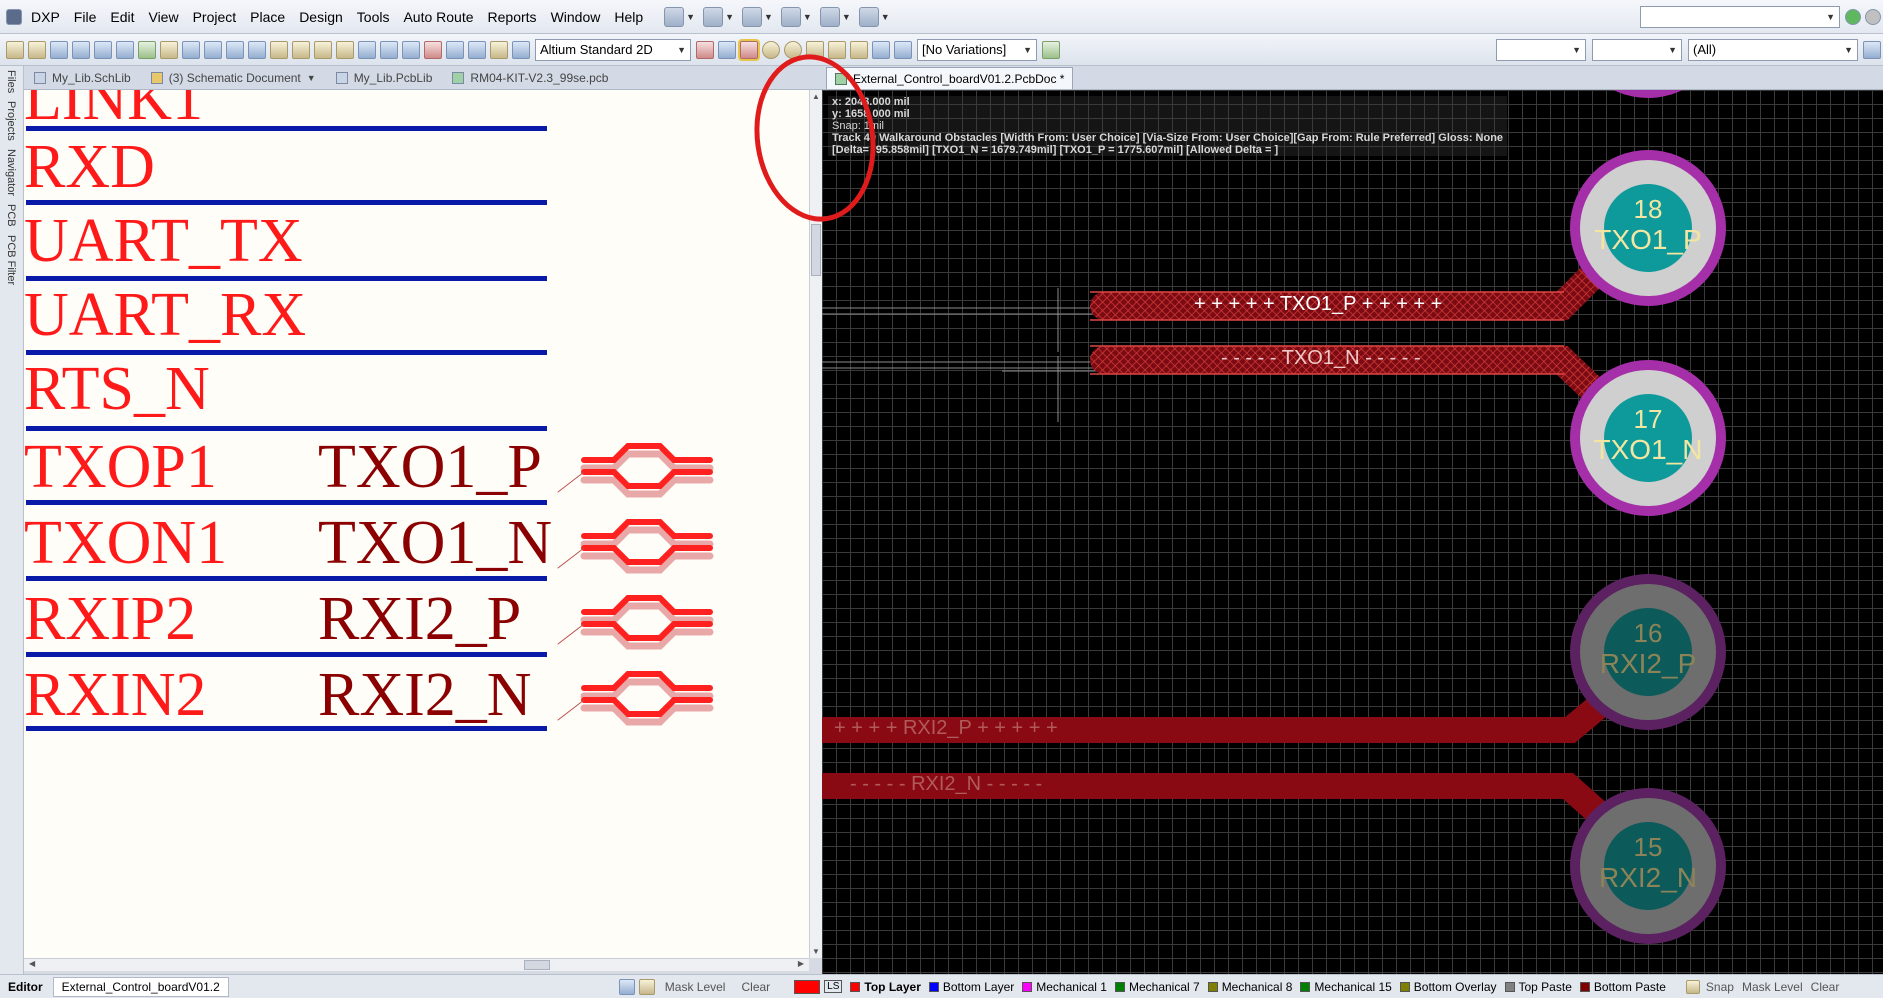  What do you see at coordinates (81, 49) in the screenshot?
I see `print-icon` at bounding box center [81, 49].